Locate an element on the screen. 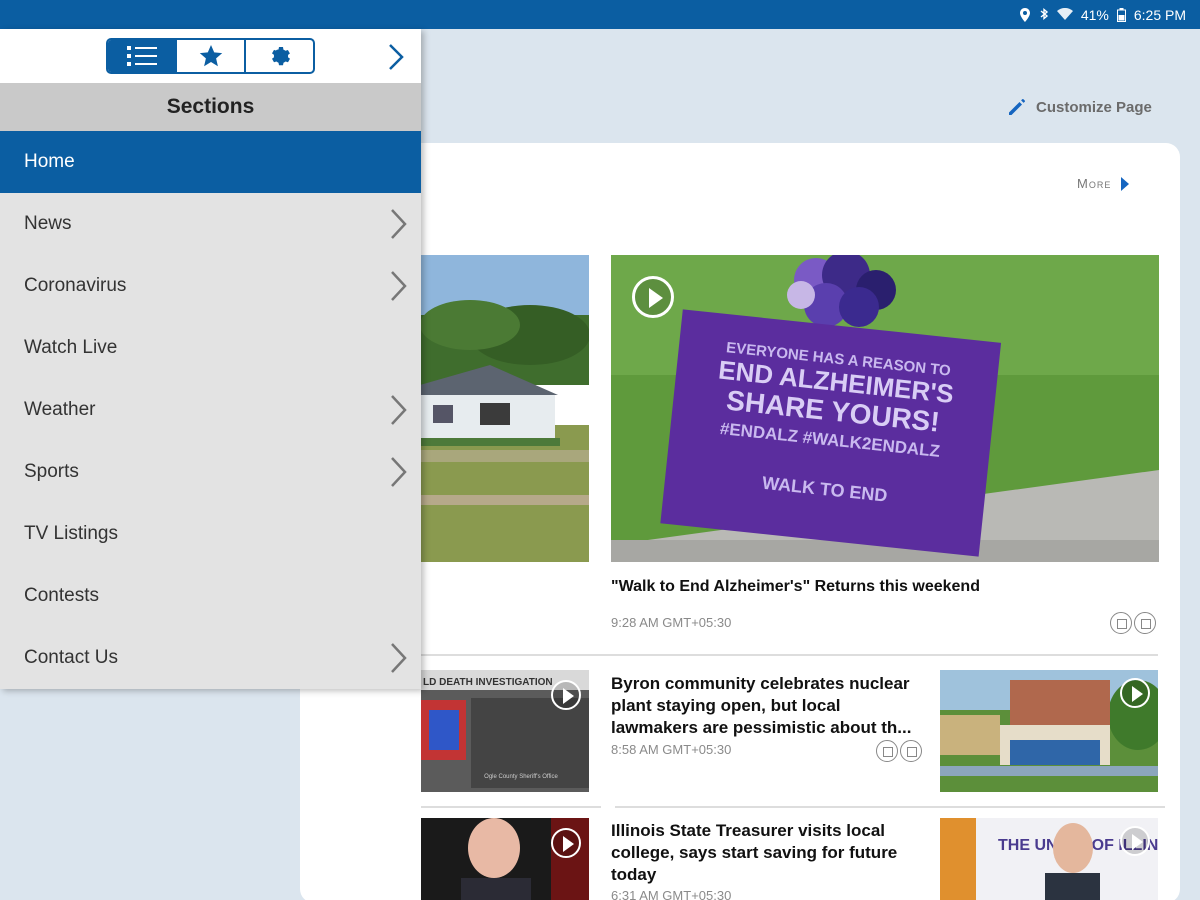 Image resolution: width=1200 pixels, height=900 pixels. gear-icon is located at coordinates (280, 56).